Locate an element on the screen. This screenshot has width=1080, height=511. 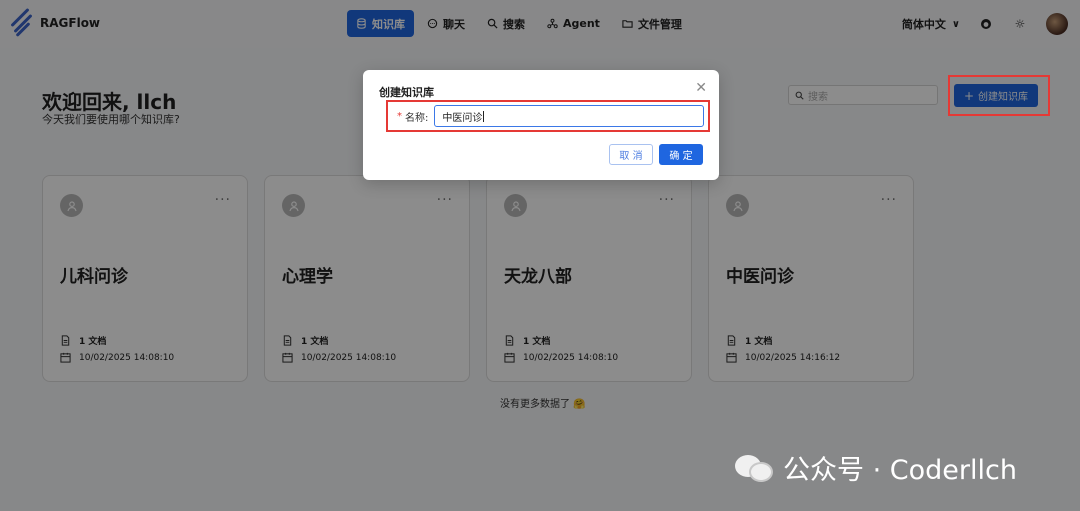
confirm-button: 确 定 is located at coordinates (681, 154).